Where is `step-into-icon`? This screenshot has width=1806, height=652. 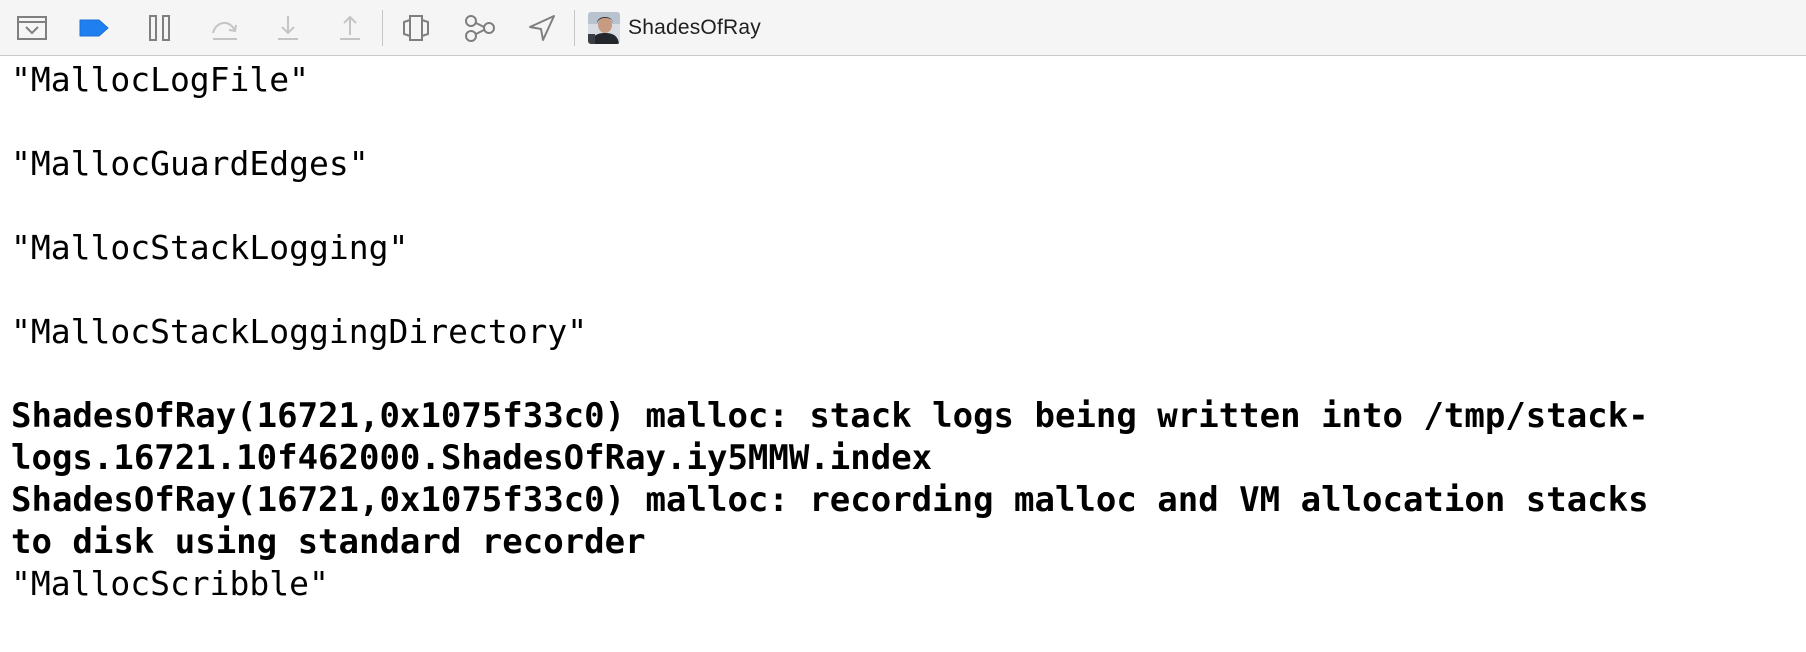 step-into-icon is located at coordinates (288, 28).